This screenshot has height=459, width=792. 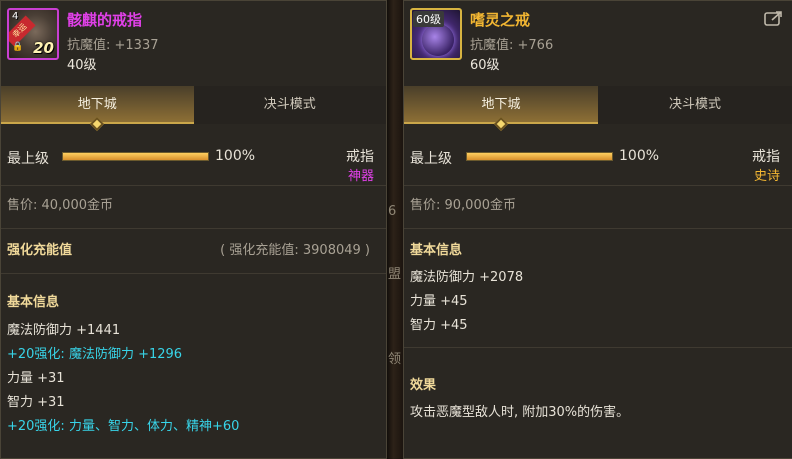 I want to click on rarity-label: 神器, so click(x=360, y=176).